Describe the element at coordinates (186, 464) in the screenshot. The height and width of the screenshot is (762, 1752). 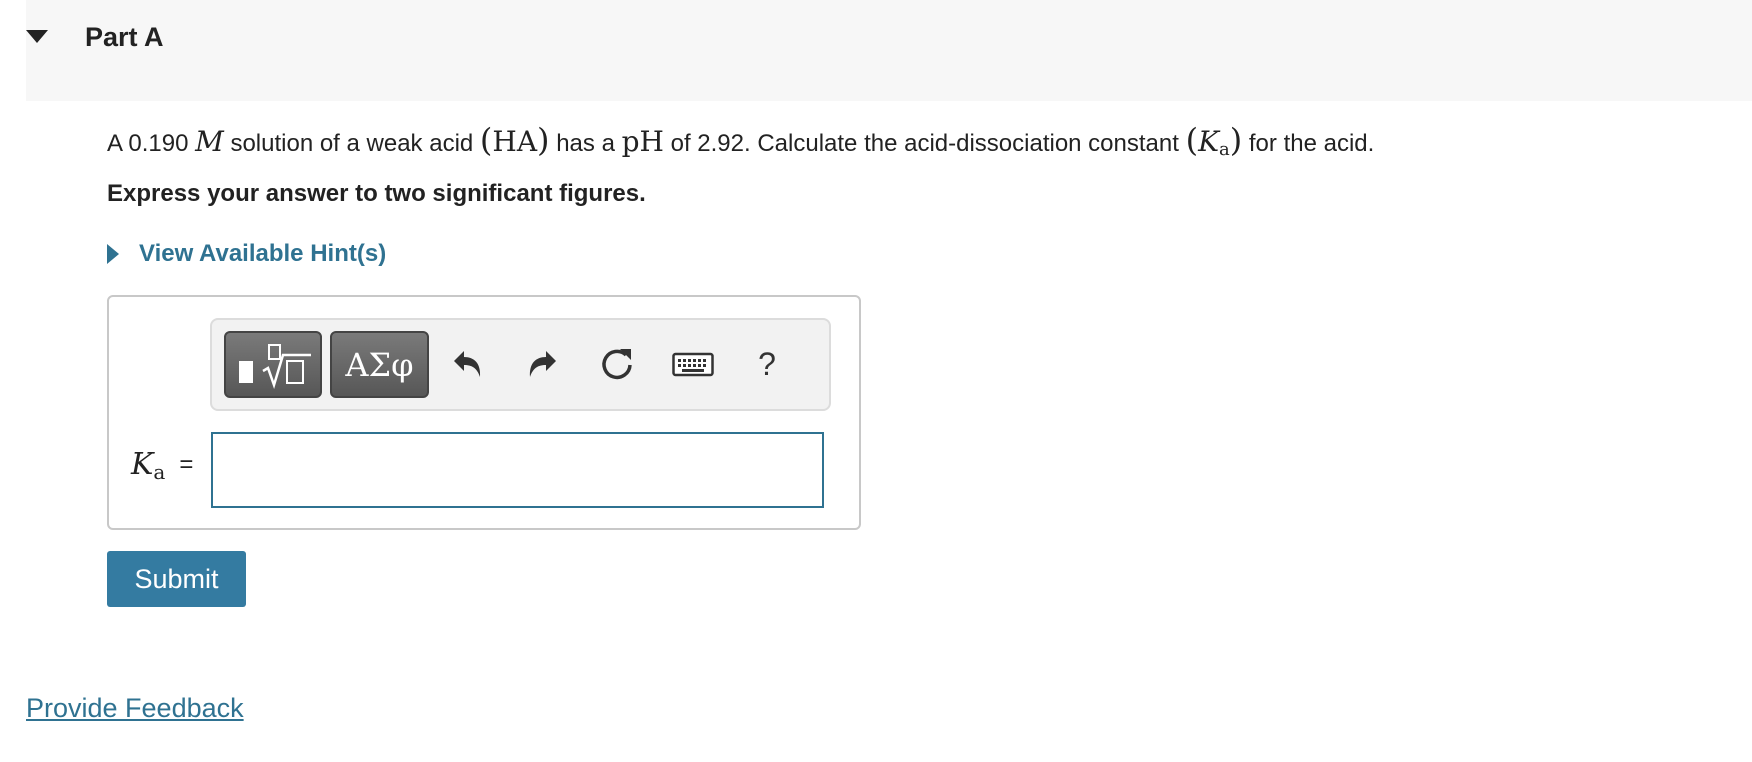
I see `equals-sign: =` at that location.